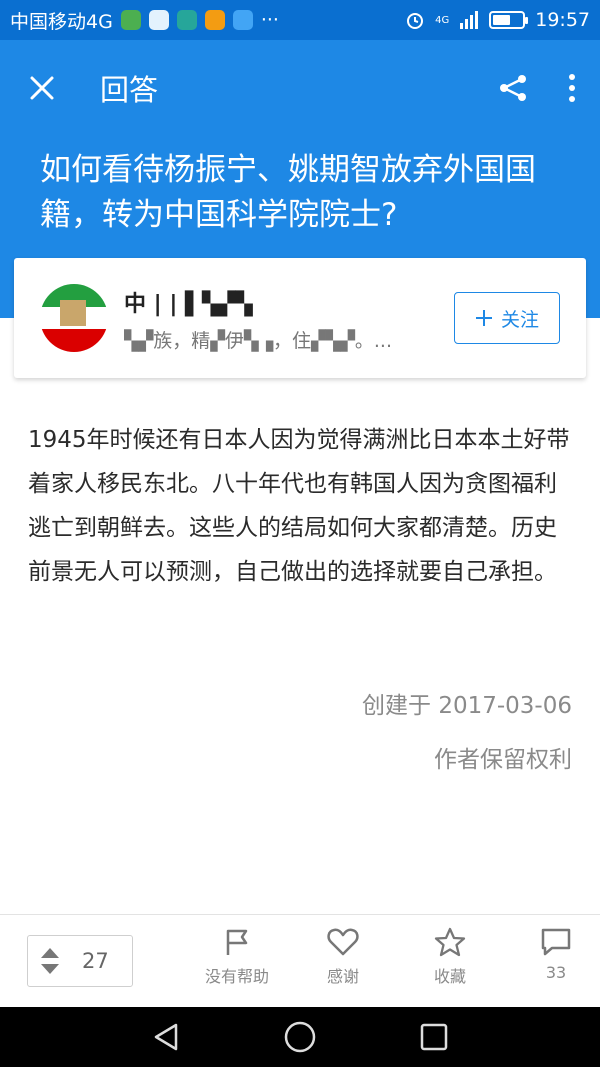  Describe the element at coordinates (236, 976) in the screenshot. I see `not-helpful-label: 没有帮助` at that location.